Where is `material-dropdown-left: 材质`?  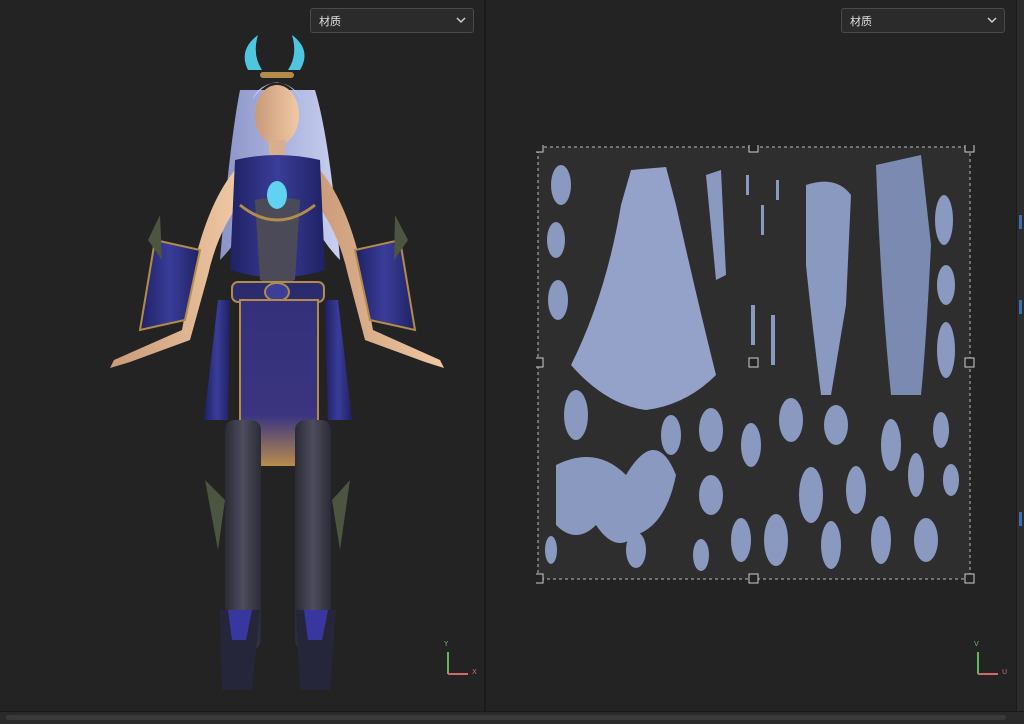
material-dropdown-left: 材质 is located at coordinates (392, 20).